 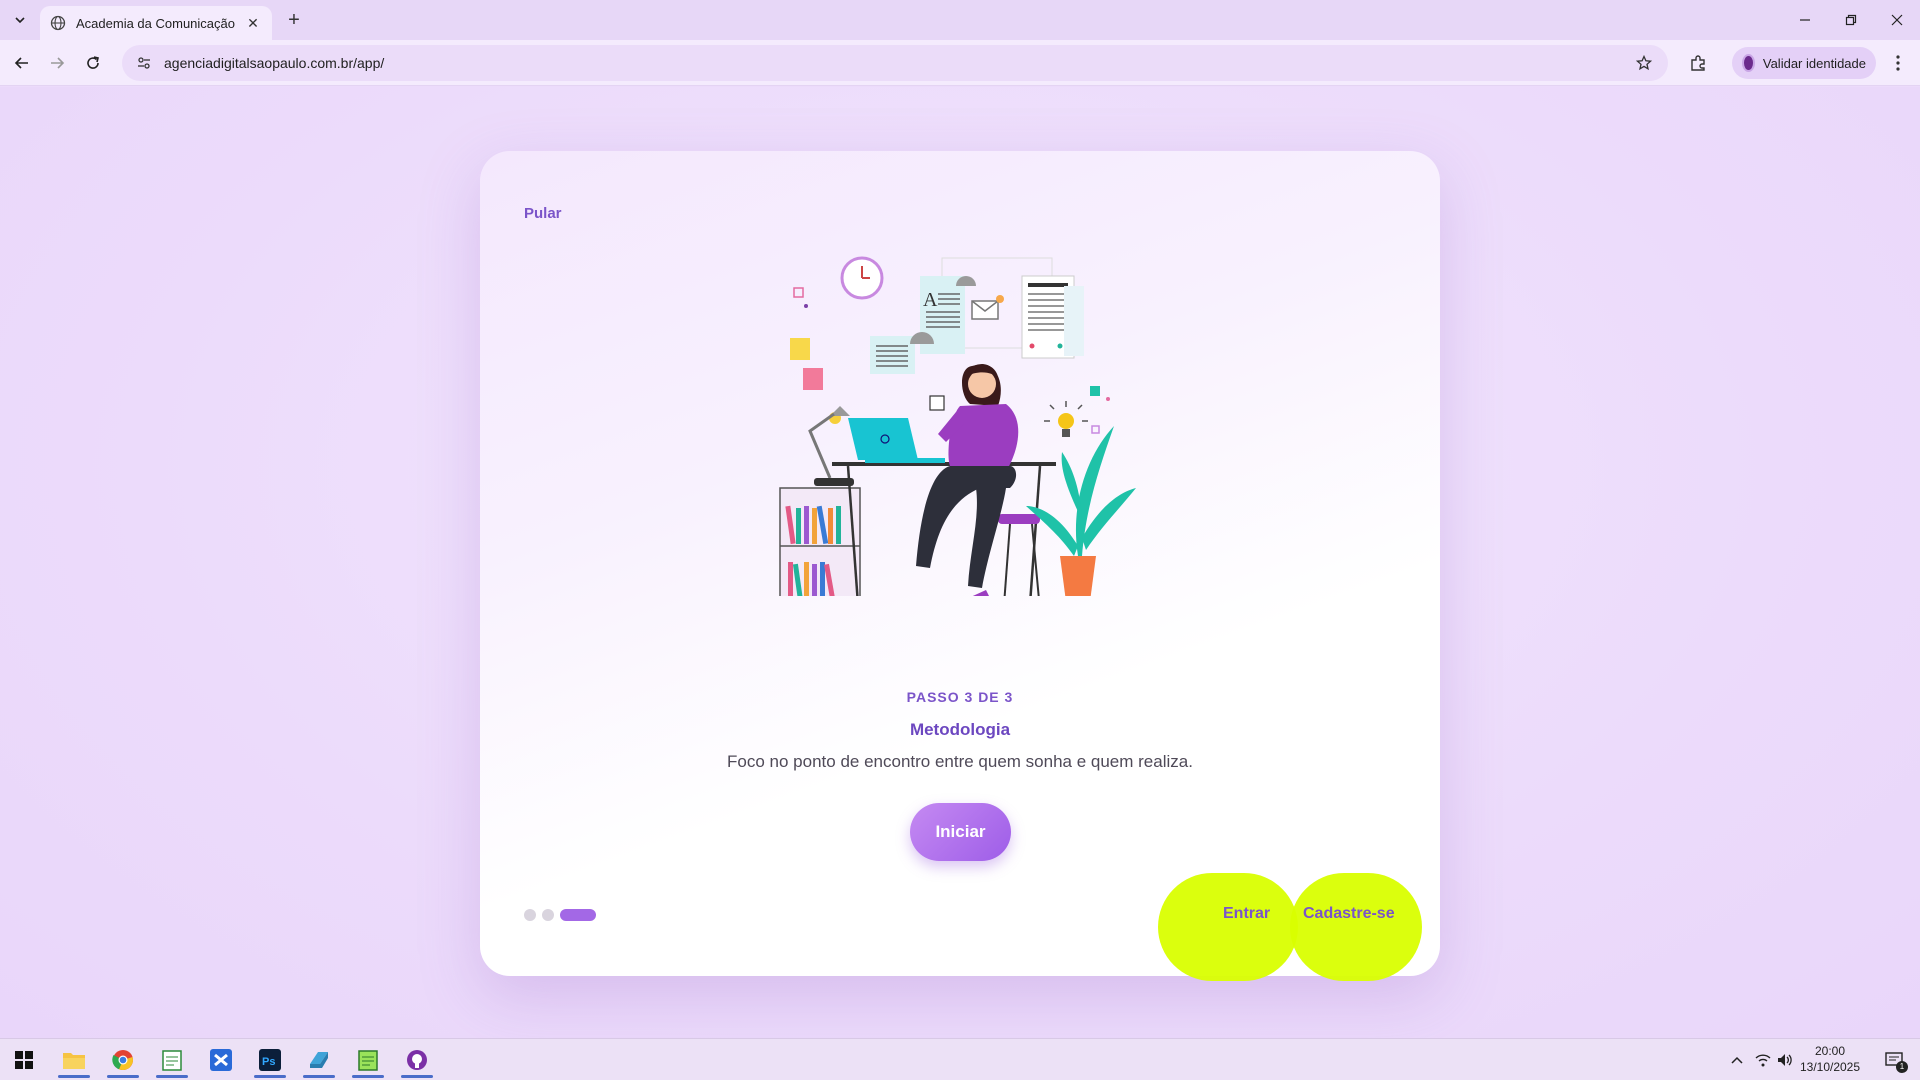 I want to click on photoshop-icon: Ps, so click(x=270, y=1060).